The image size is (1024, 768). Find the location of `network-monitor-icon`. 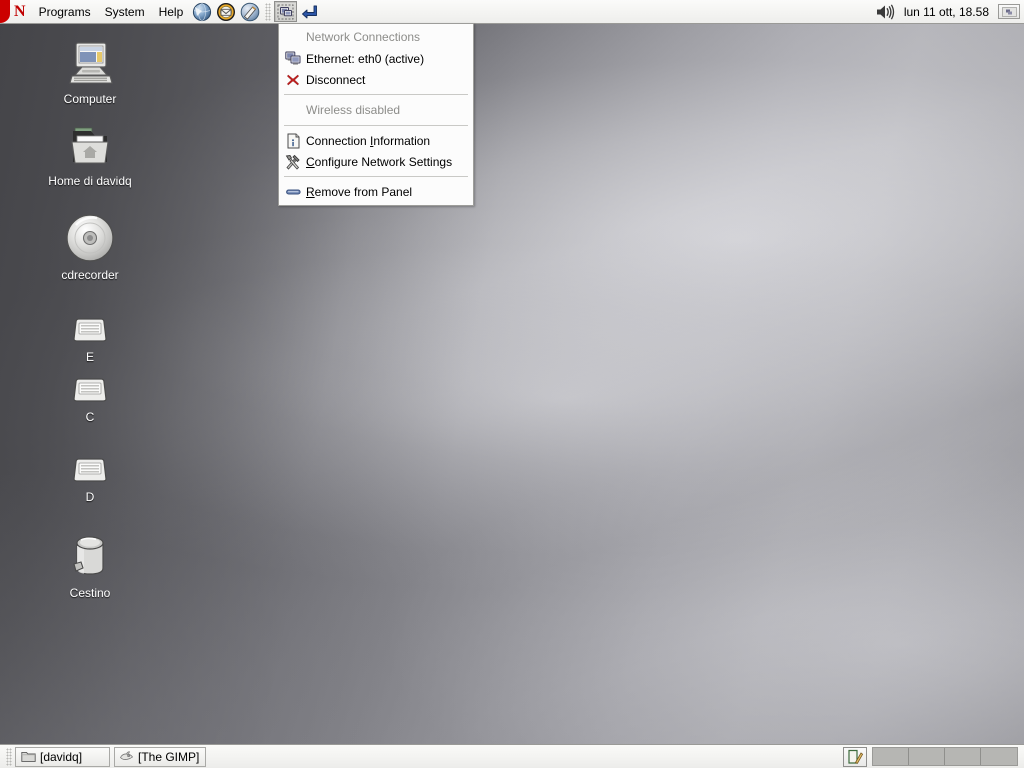

network-monitor-icon is located at coordinates (285, 11).